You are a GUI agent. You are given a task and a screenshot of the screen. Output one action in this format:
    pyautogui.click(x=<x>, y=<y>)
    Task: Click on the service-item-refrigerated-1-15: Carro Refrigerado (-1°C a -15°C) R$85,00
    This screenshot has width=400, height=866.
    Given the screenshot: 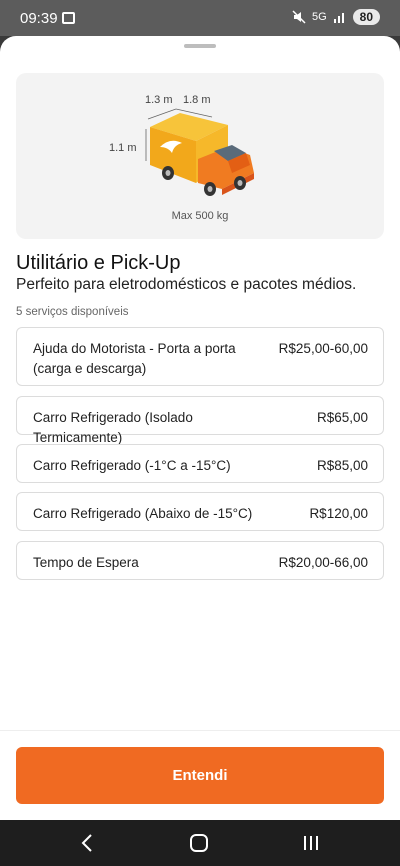 What is the action you would take?
    pyautogui.click(x=200, y=463)
    